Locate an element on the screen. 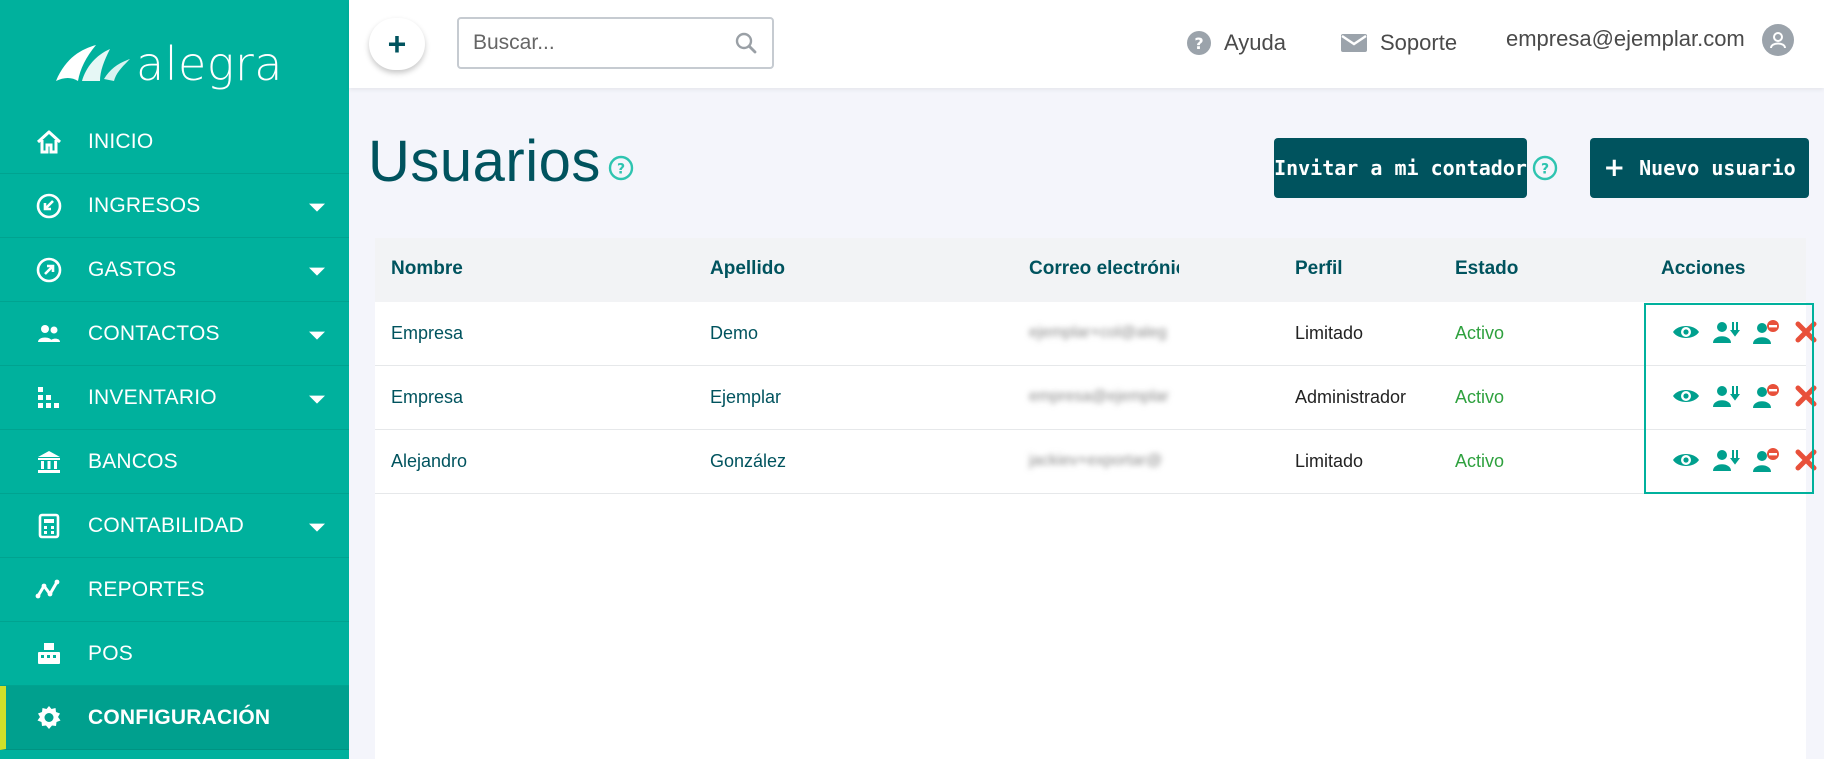  cell-name: Alejandro is located at coordinates (429, 461).